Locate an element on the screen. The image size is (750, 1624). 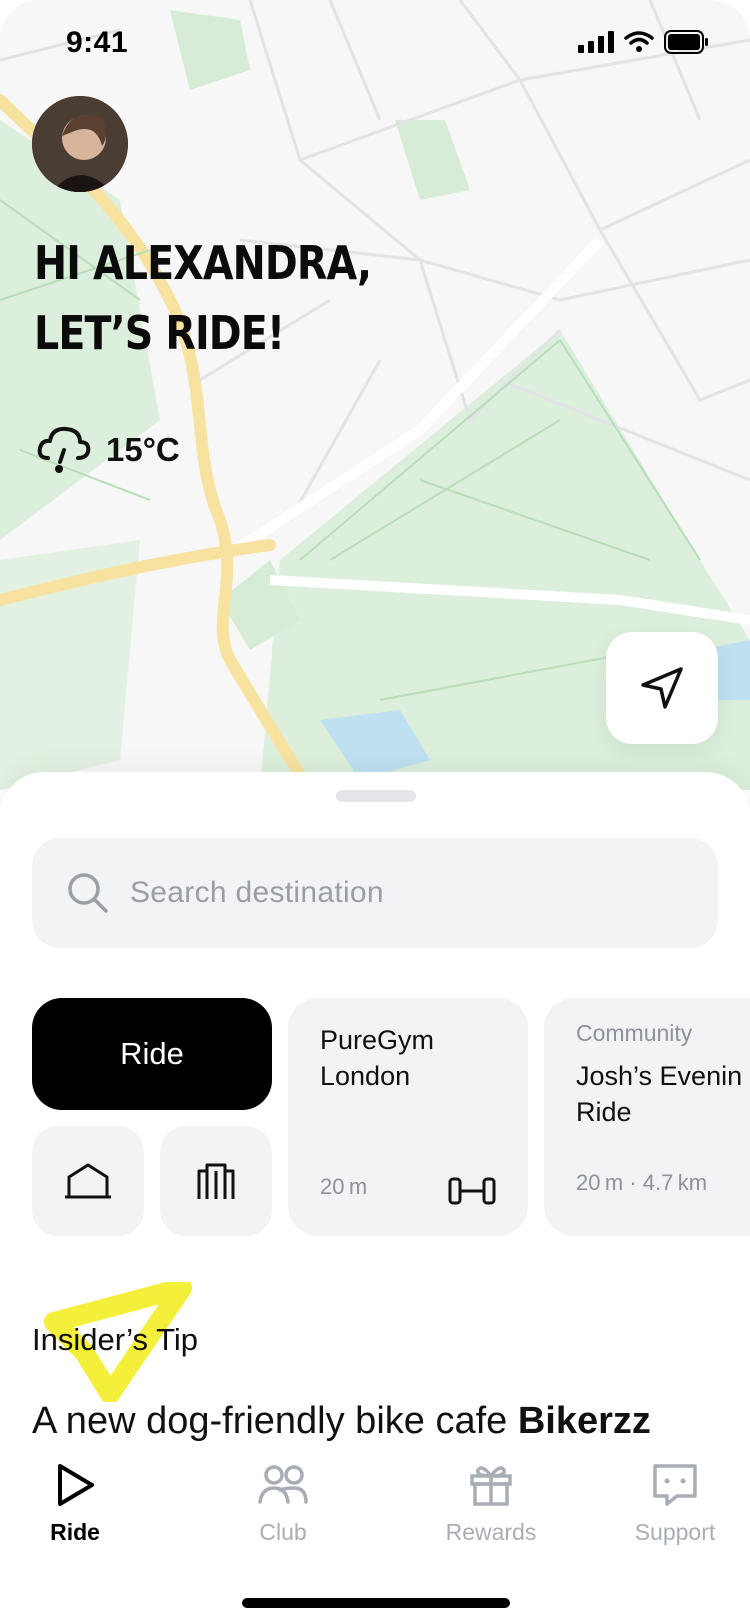
users-icon is located at coordinates (283, 1484).